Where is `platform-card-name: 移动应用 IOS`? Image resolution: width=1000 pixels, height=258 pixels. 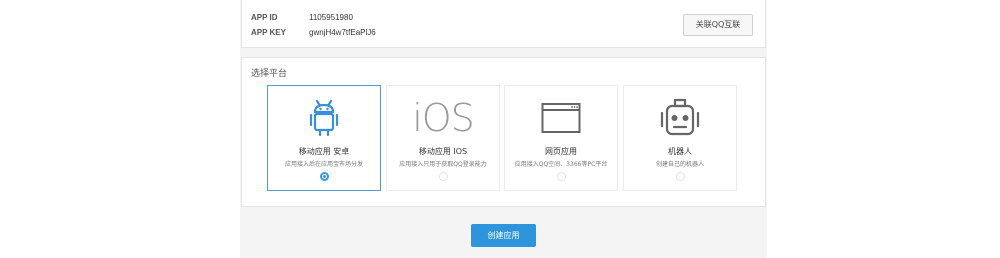 platform-card-name: 移动应用 IOS is located at coordinates (443, 151).